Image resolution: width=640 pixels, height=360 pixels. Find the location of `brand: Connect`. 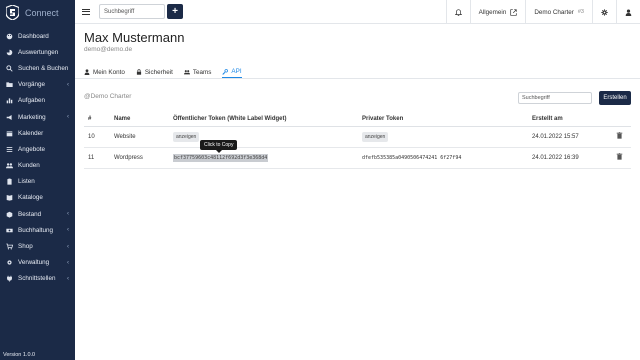

brand: Connect is located at coordinates (37, 12).